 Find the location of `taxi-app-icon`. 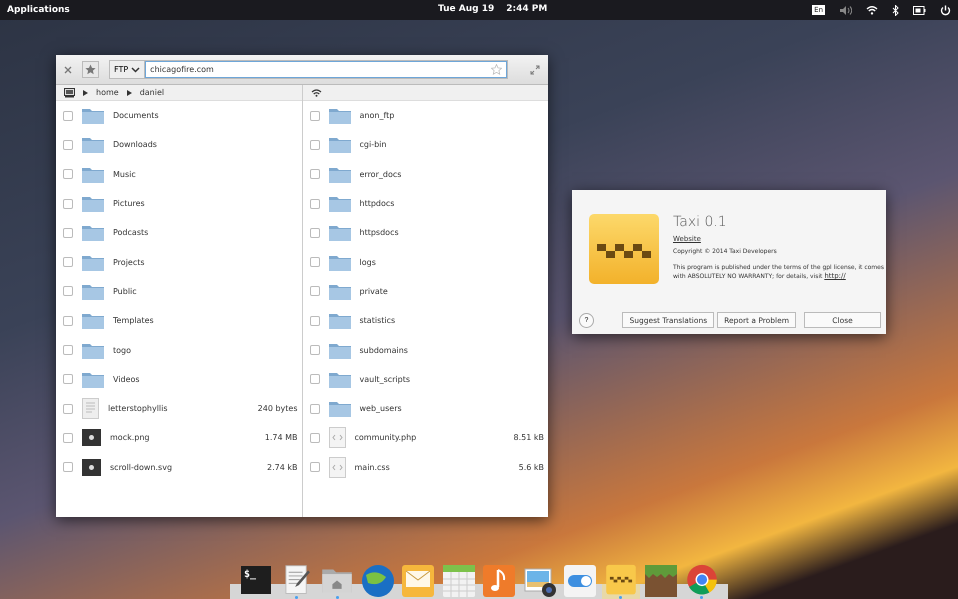

taxi-app-icon is located at coordinates (624, 249).